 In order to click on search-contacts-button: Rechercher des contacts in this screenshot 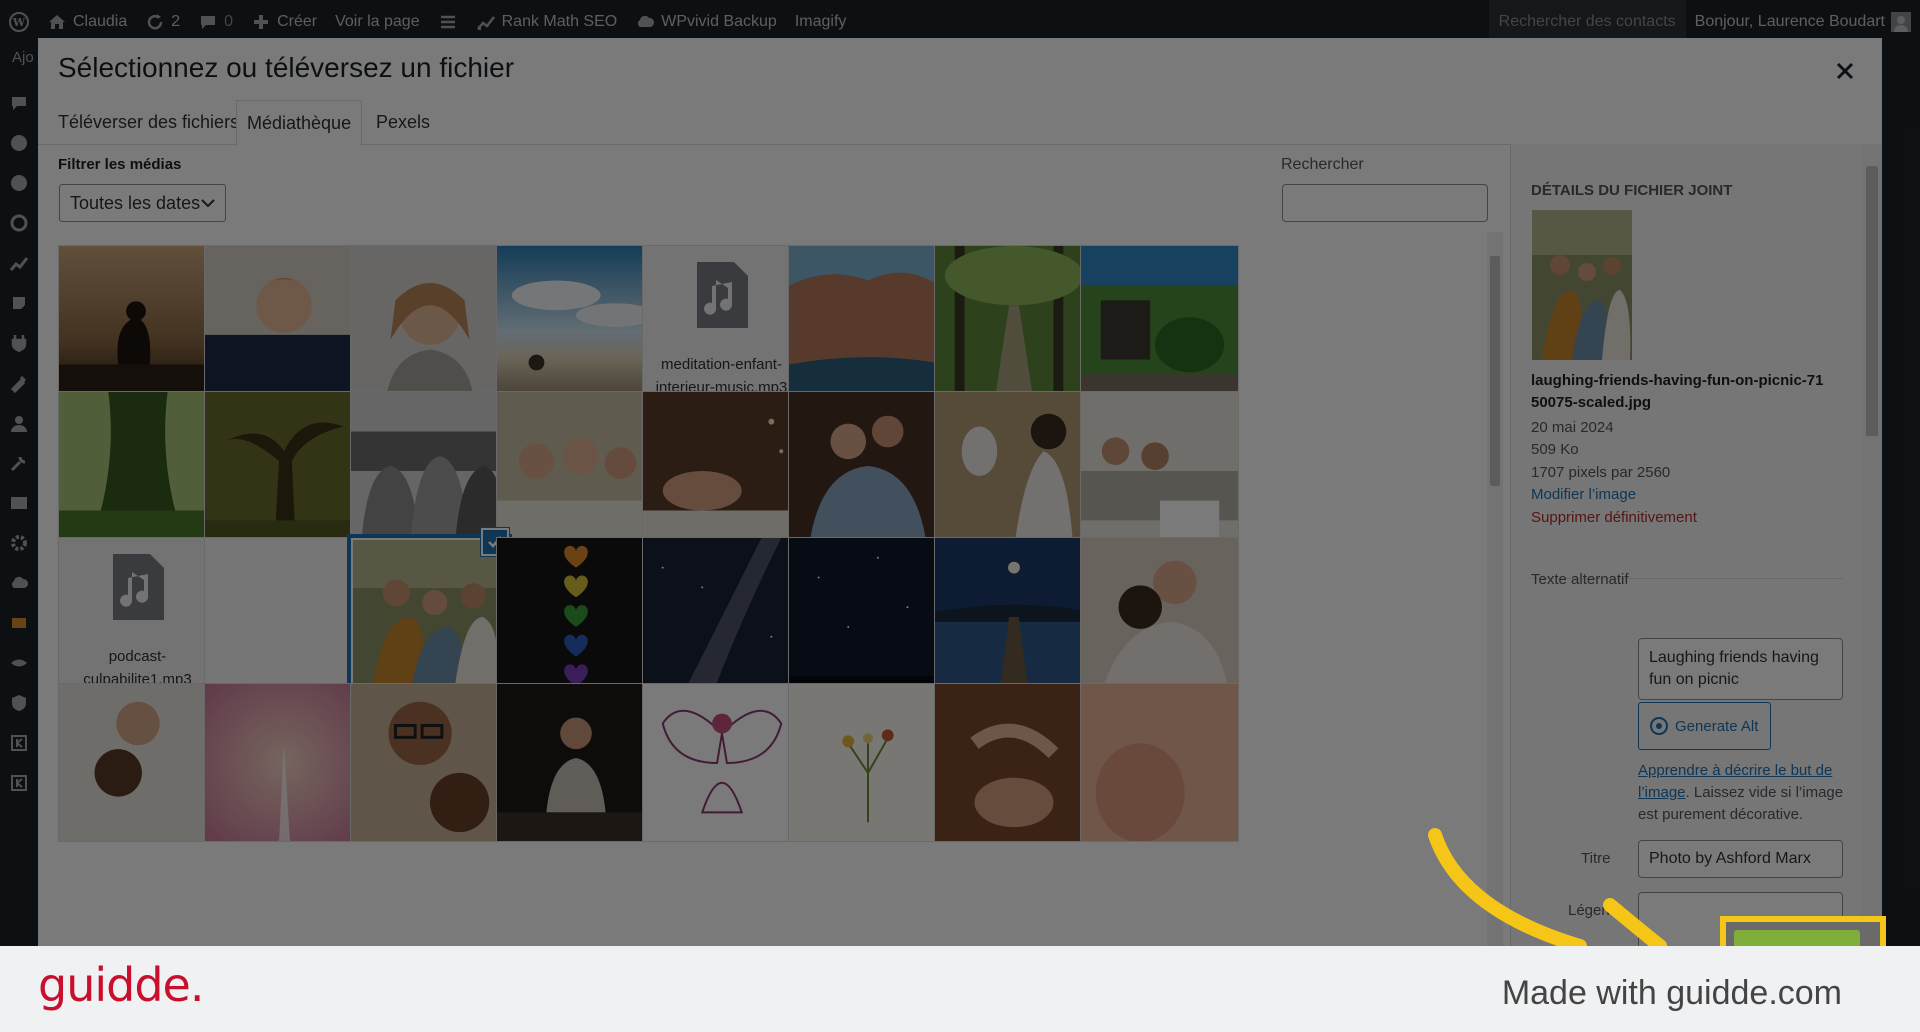, I will do `click(1587, 21)`.